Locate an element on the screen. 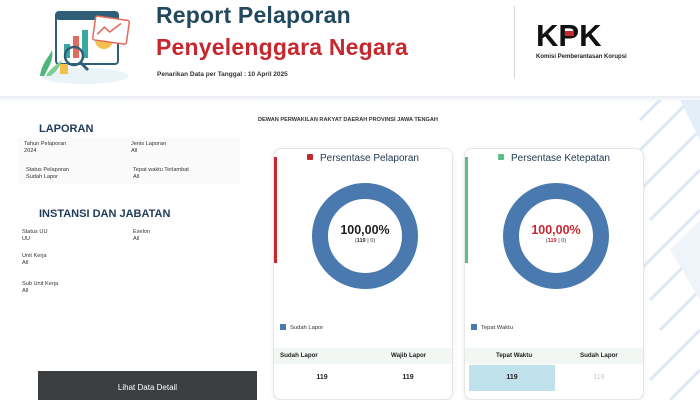 Image resolution: width=700 pixels, height=400 pixels. status-uu-filter: Status UU UU is located at coordinates (35, 235).